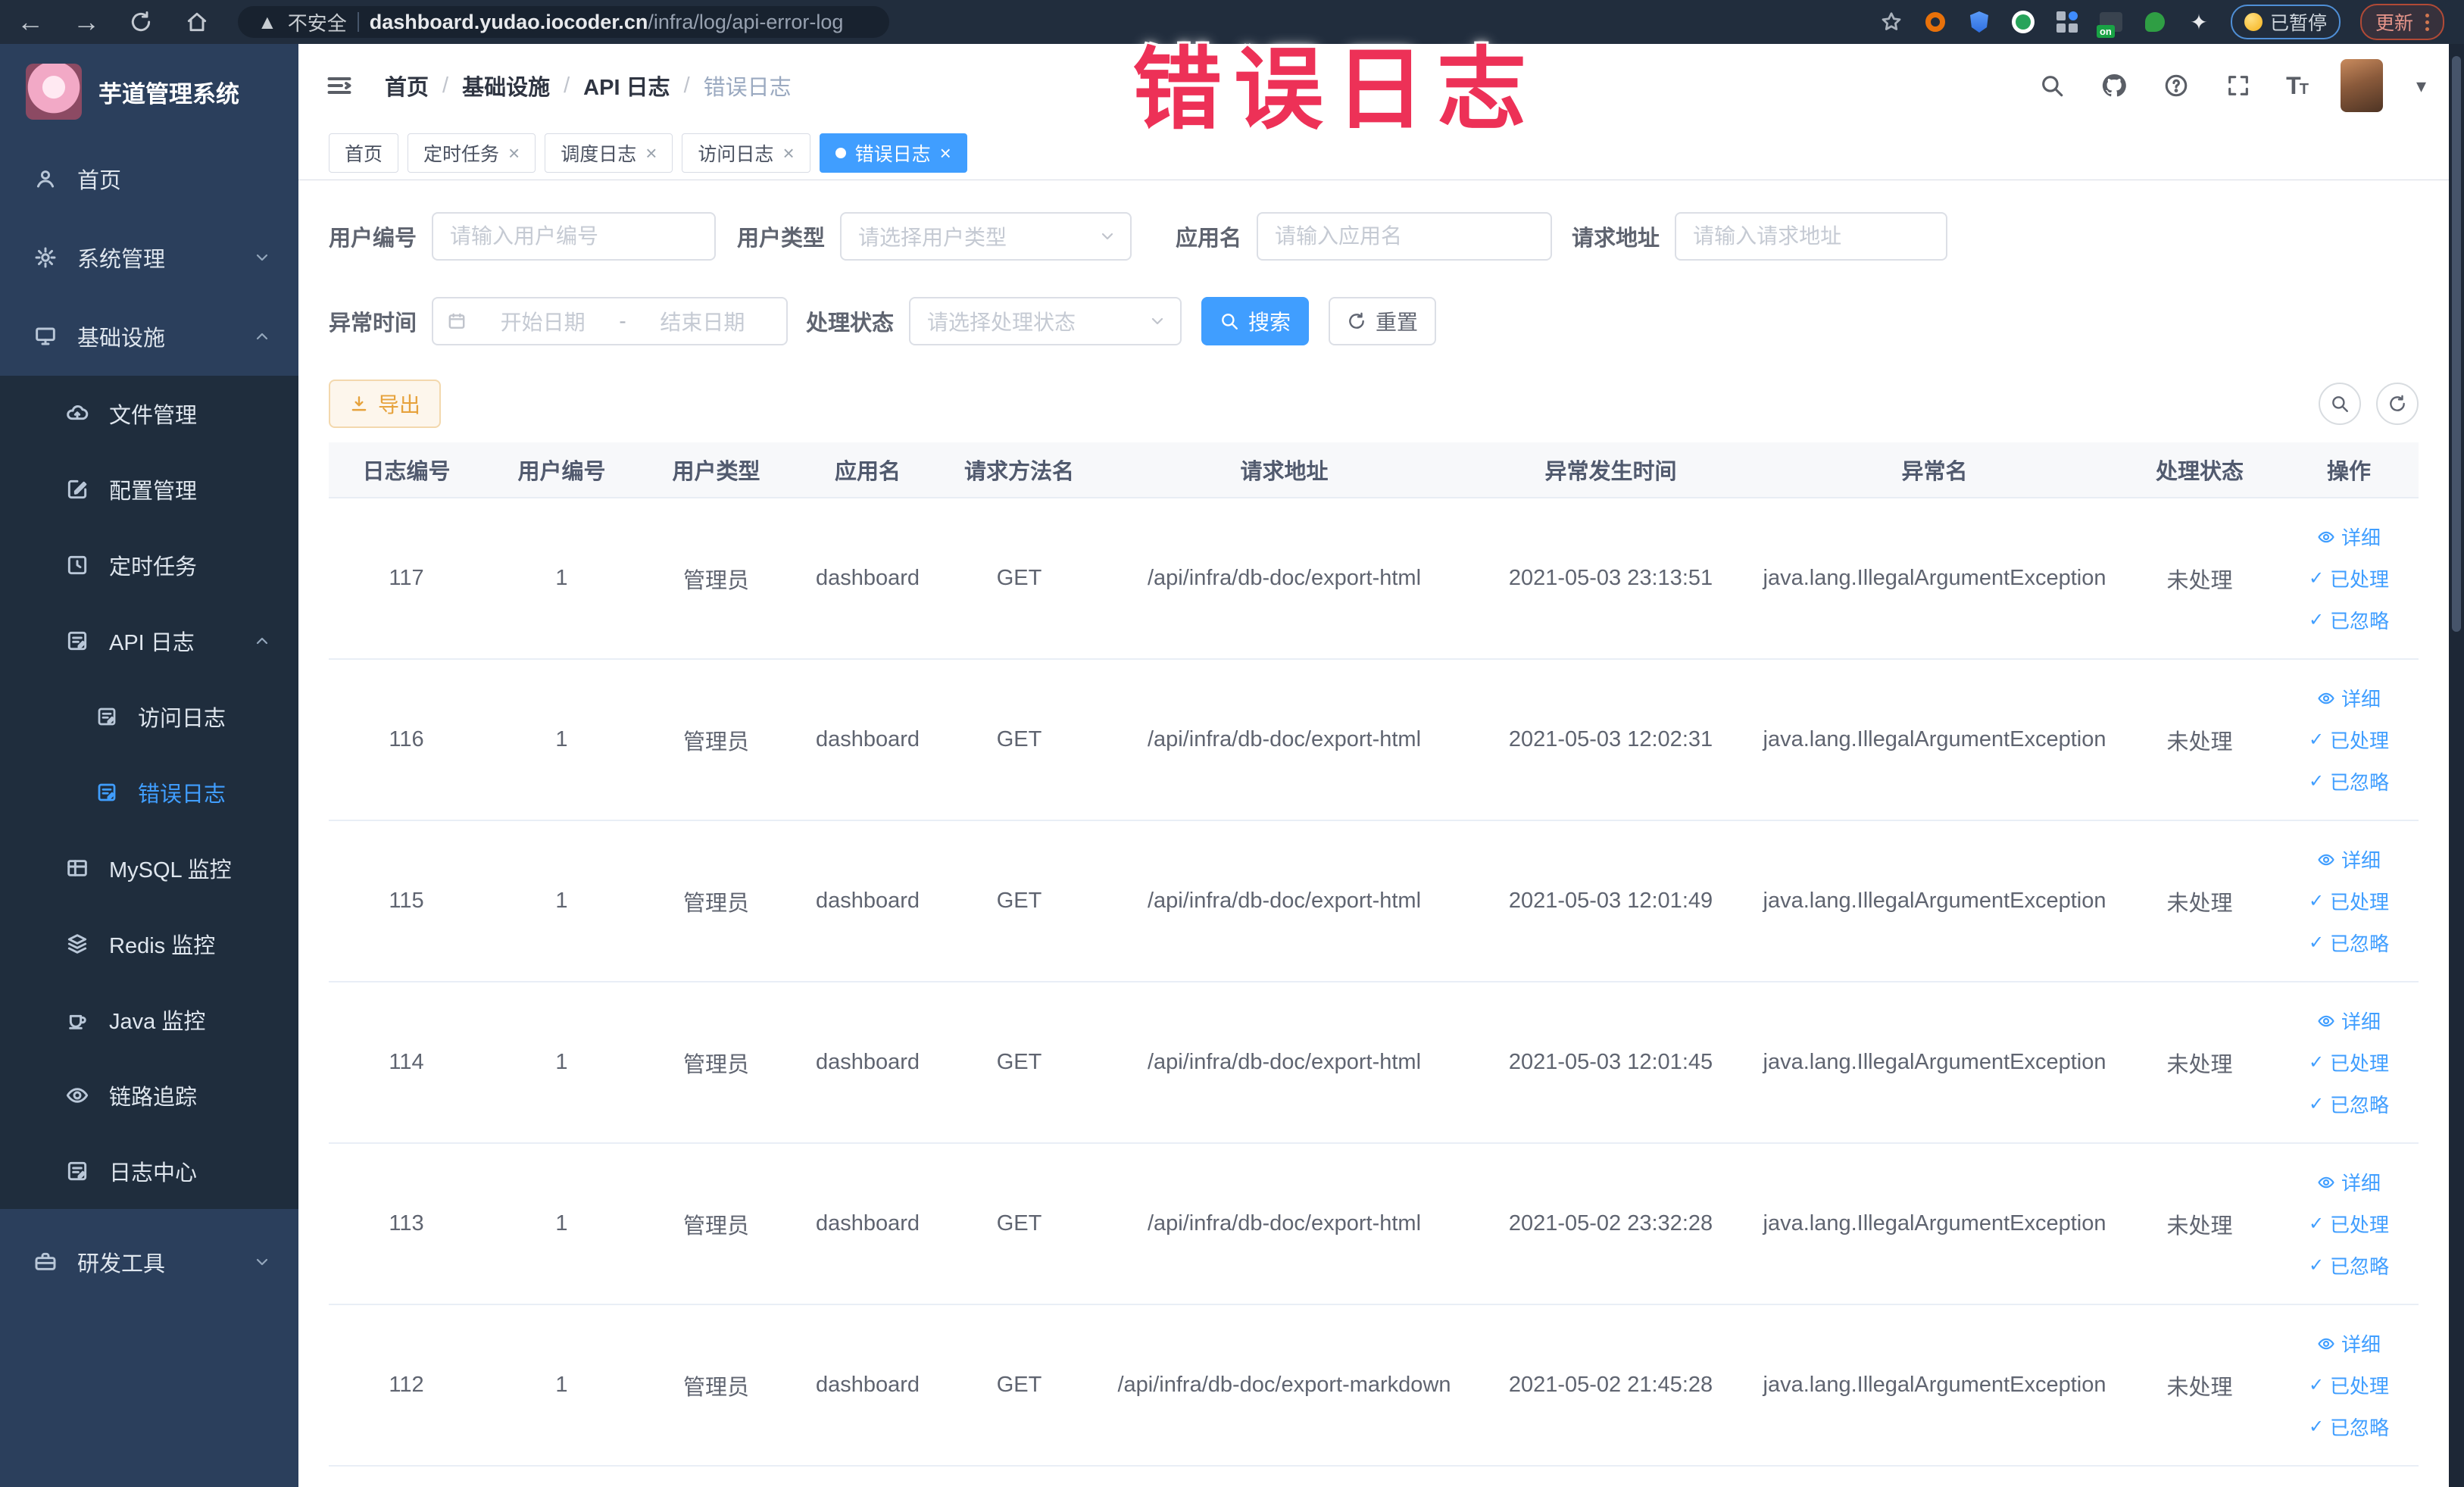 This screenshot has width=2464, height=1487. I want to click on sidebar-item-error-log: 错误日志, so click(149, 792).